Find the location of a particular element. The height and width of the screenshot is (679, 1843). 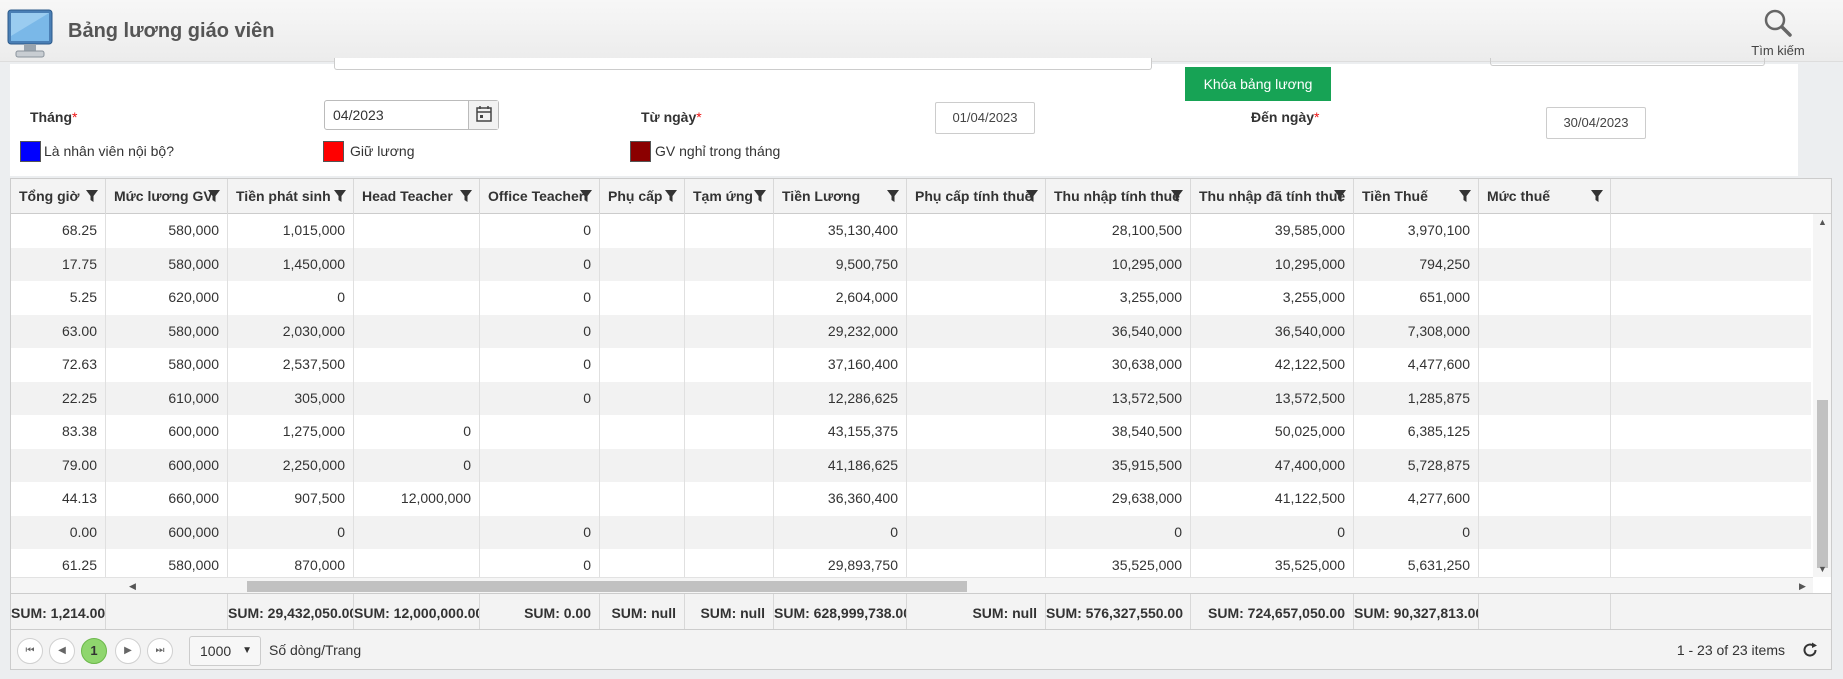

table-row: 0.00 600,000 0 0 0 0 0 0 is located at coordinates (911, 532).